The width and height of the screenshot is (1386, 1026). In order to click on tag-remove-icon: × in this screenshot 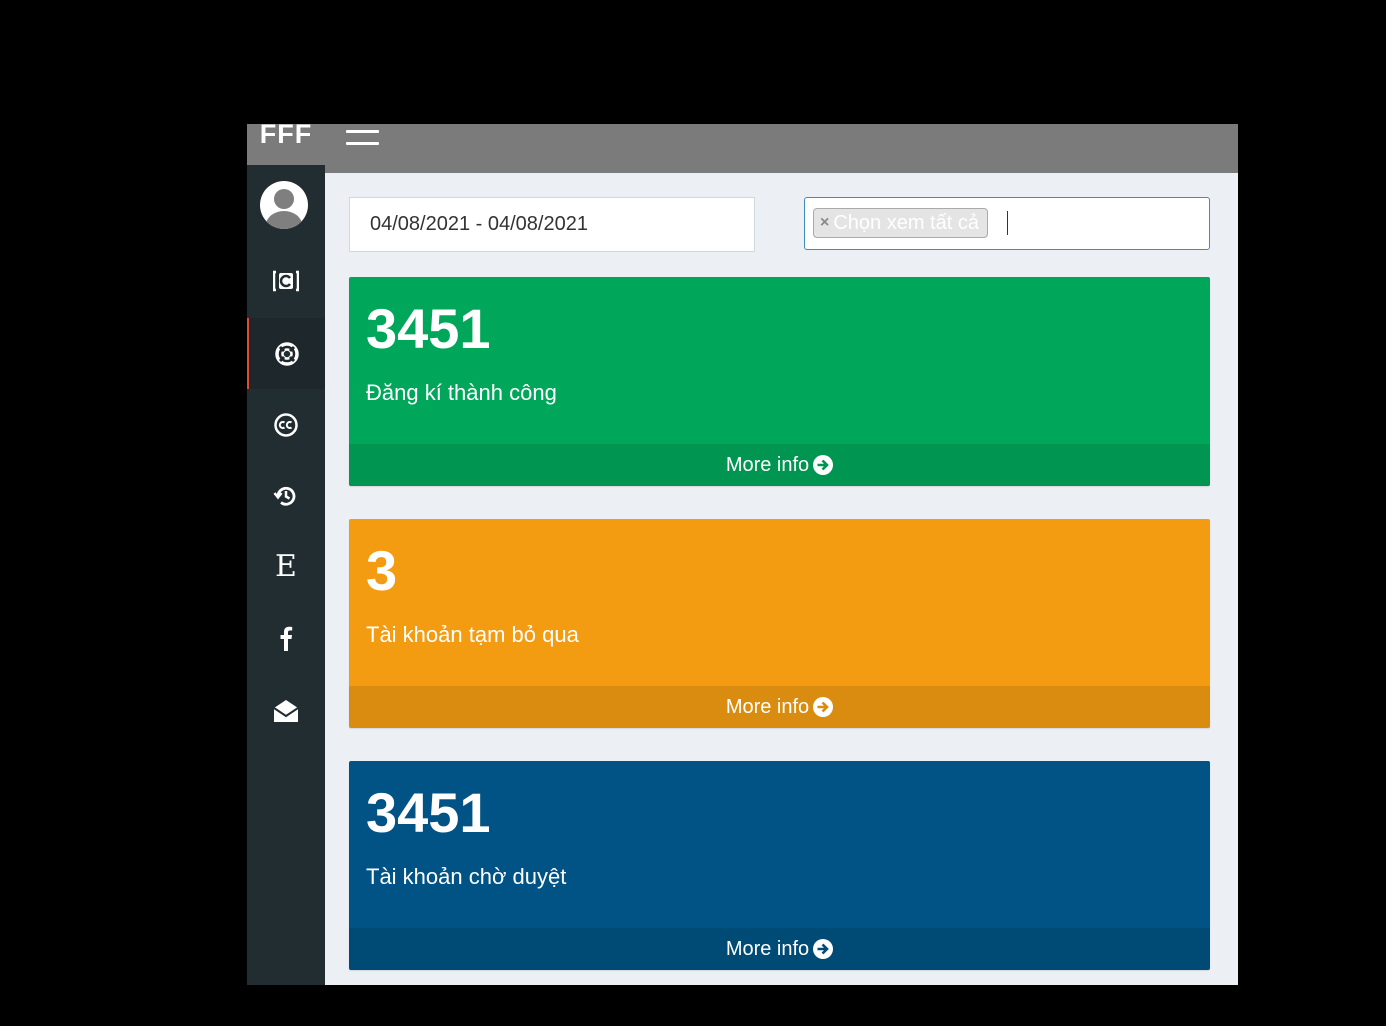, I will do `click(824, 223)`.